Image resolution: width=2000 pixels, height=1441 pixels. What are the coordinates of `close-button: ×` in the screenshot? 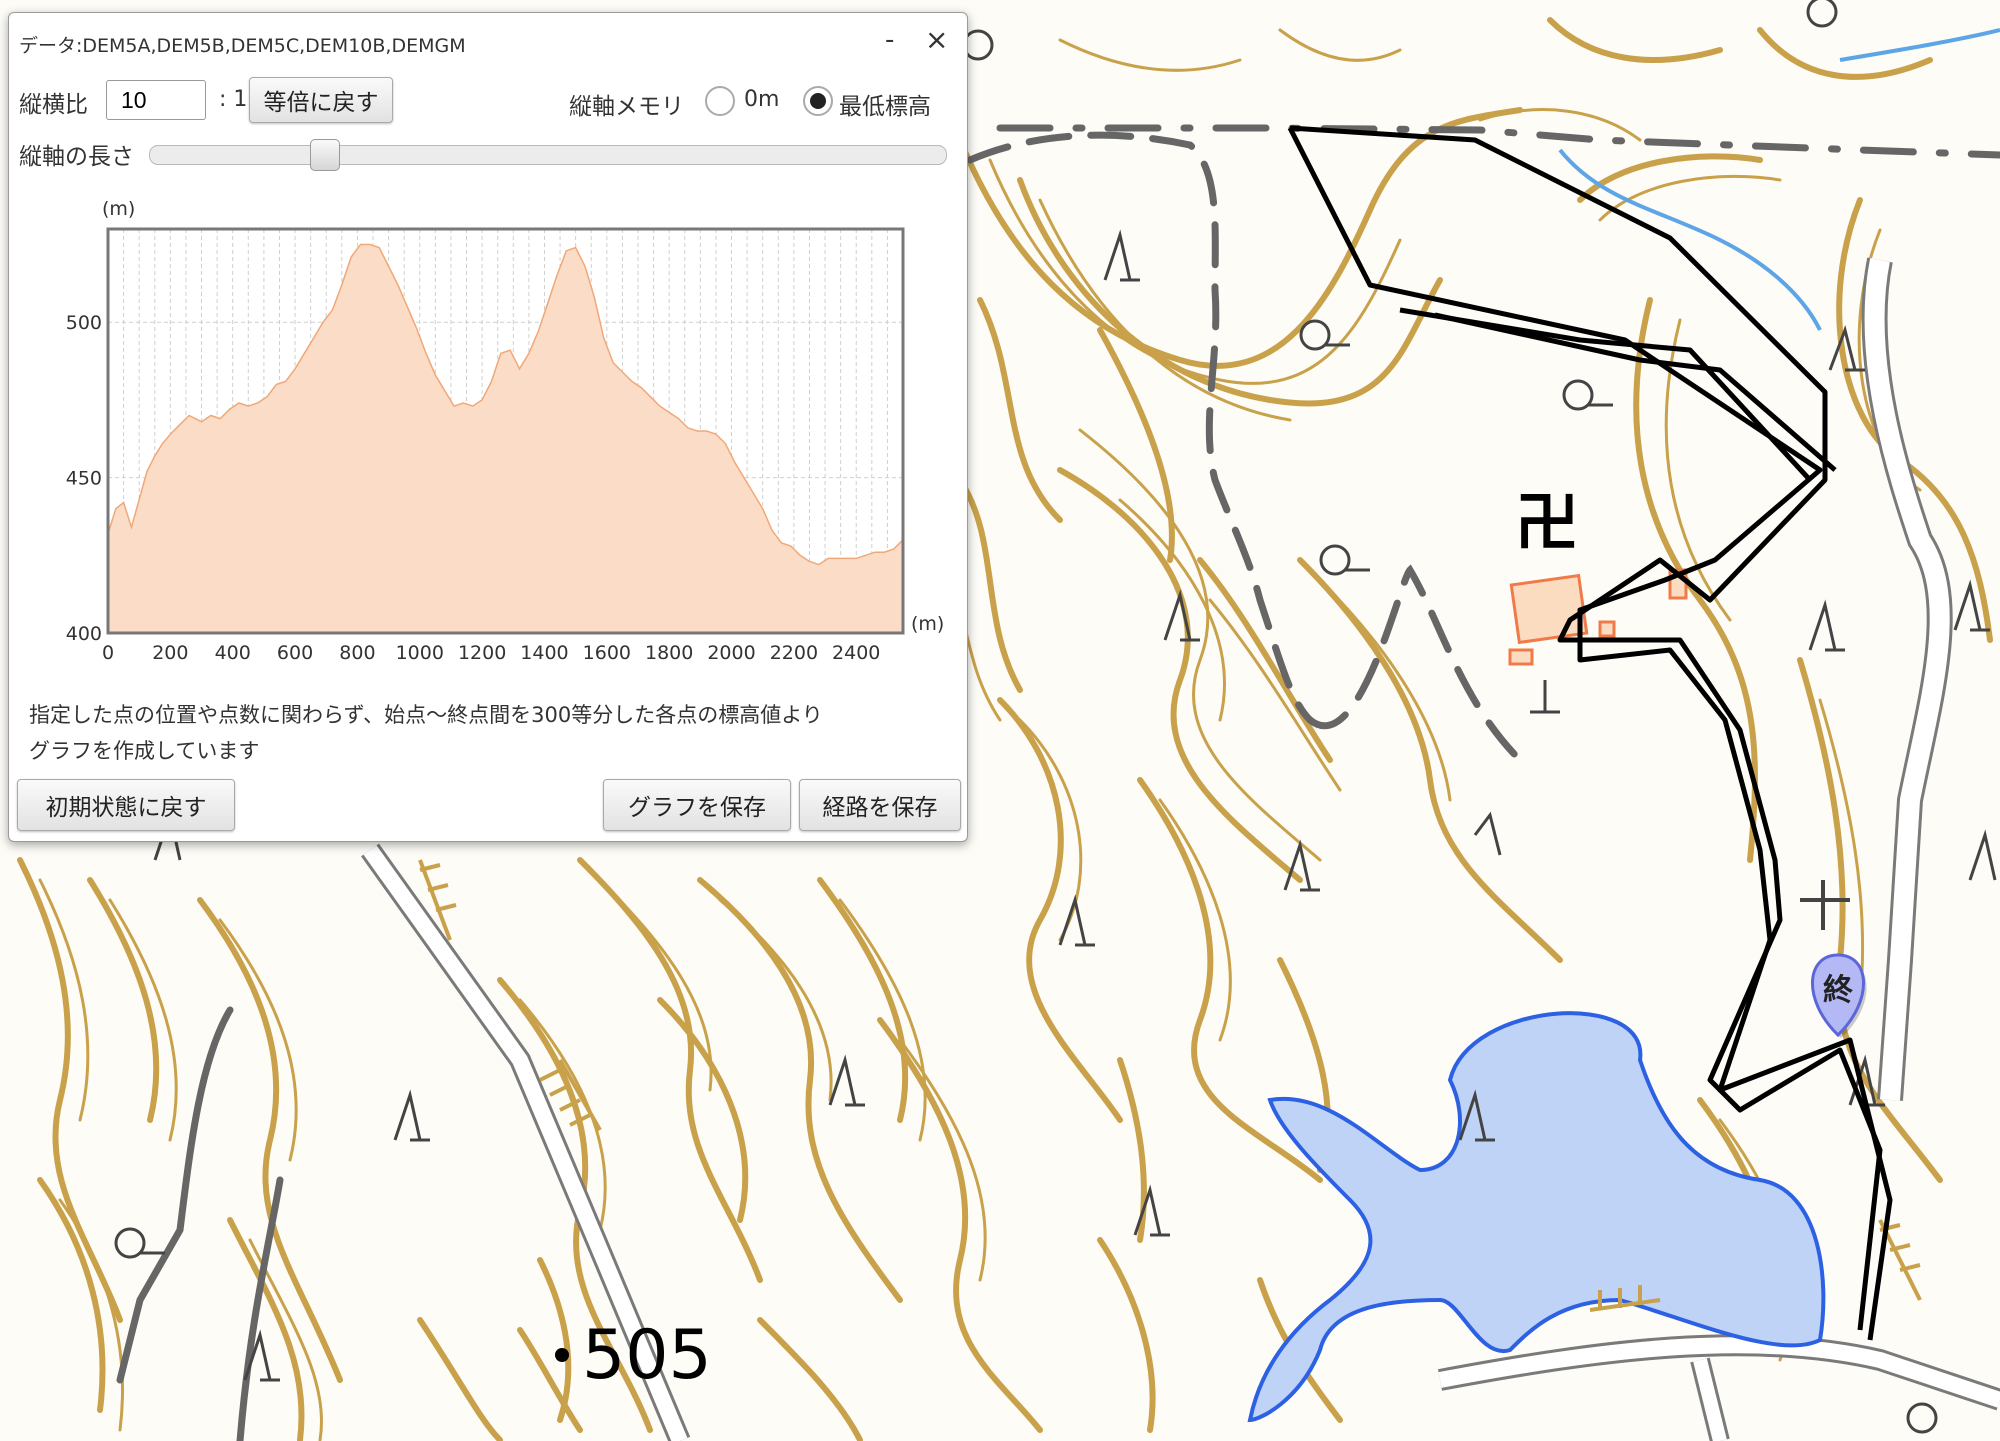 It's located at (936, 39).